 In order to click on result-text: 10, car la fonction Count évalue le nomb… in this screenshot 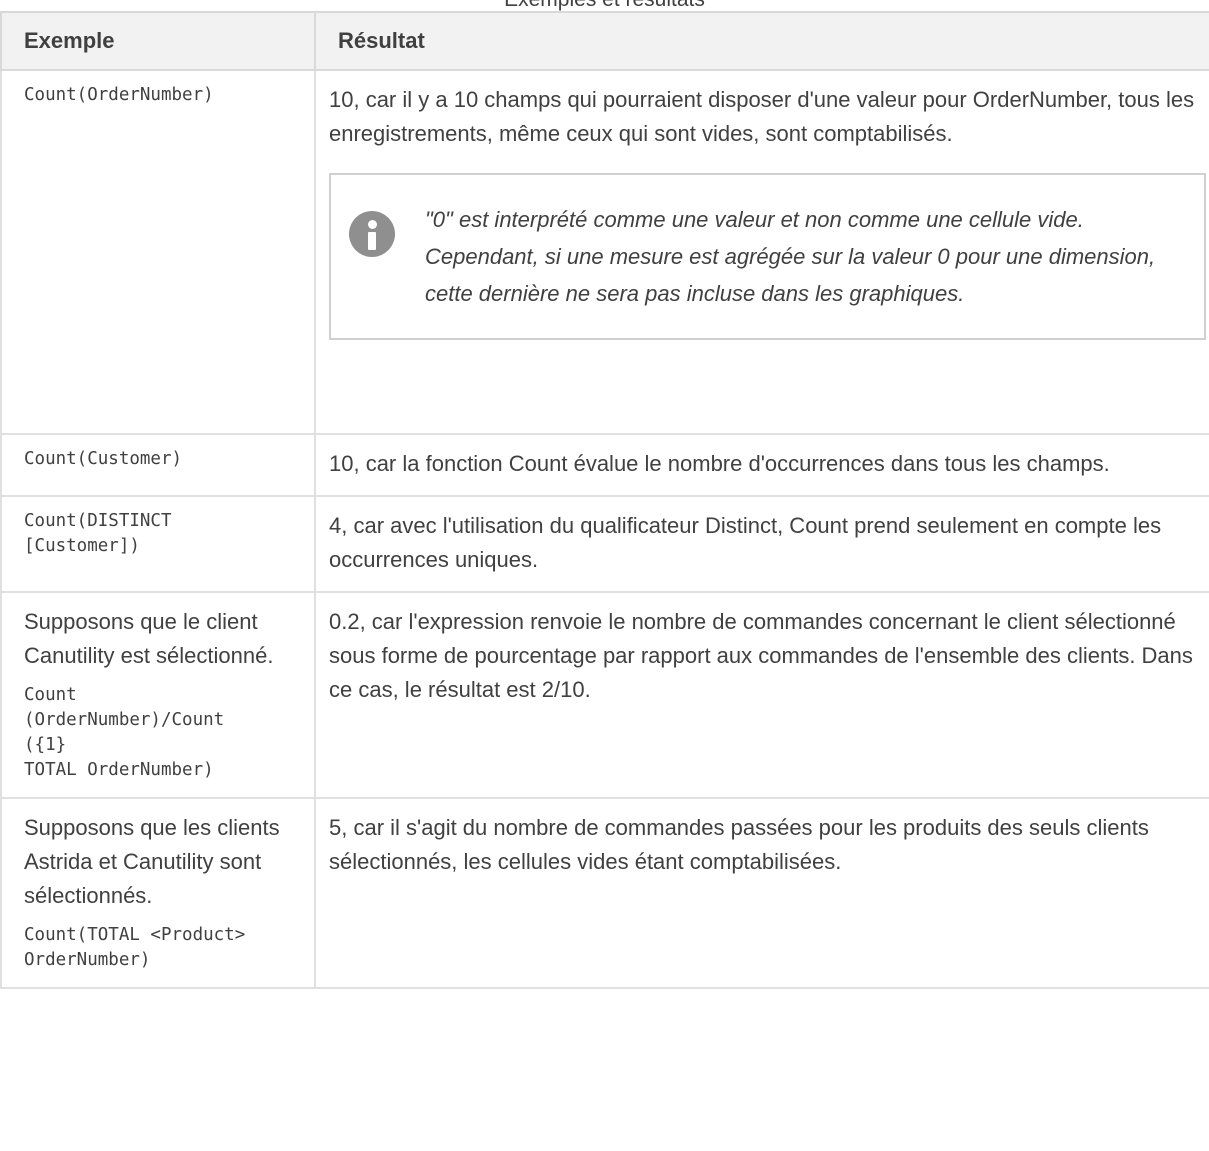, I will do `click(719, 463)`.